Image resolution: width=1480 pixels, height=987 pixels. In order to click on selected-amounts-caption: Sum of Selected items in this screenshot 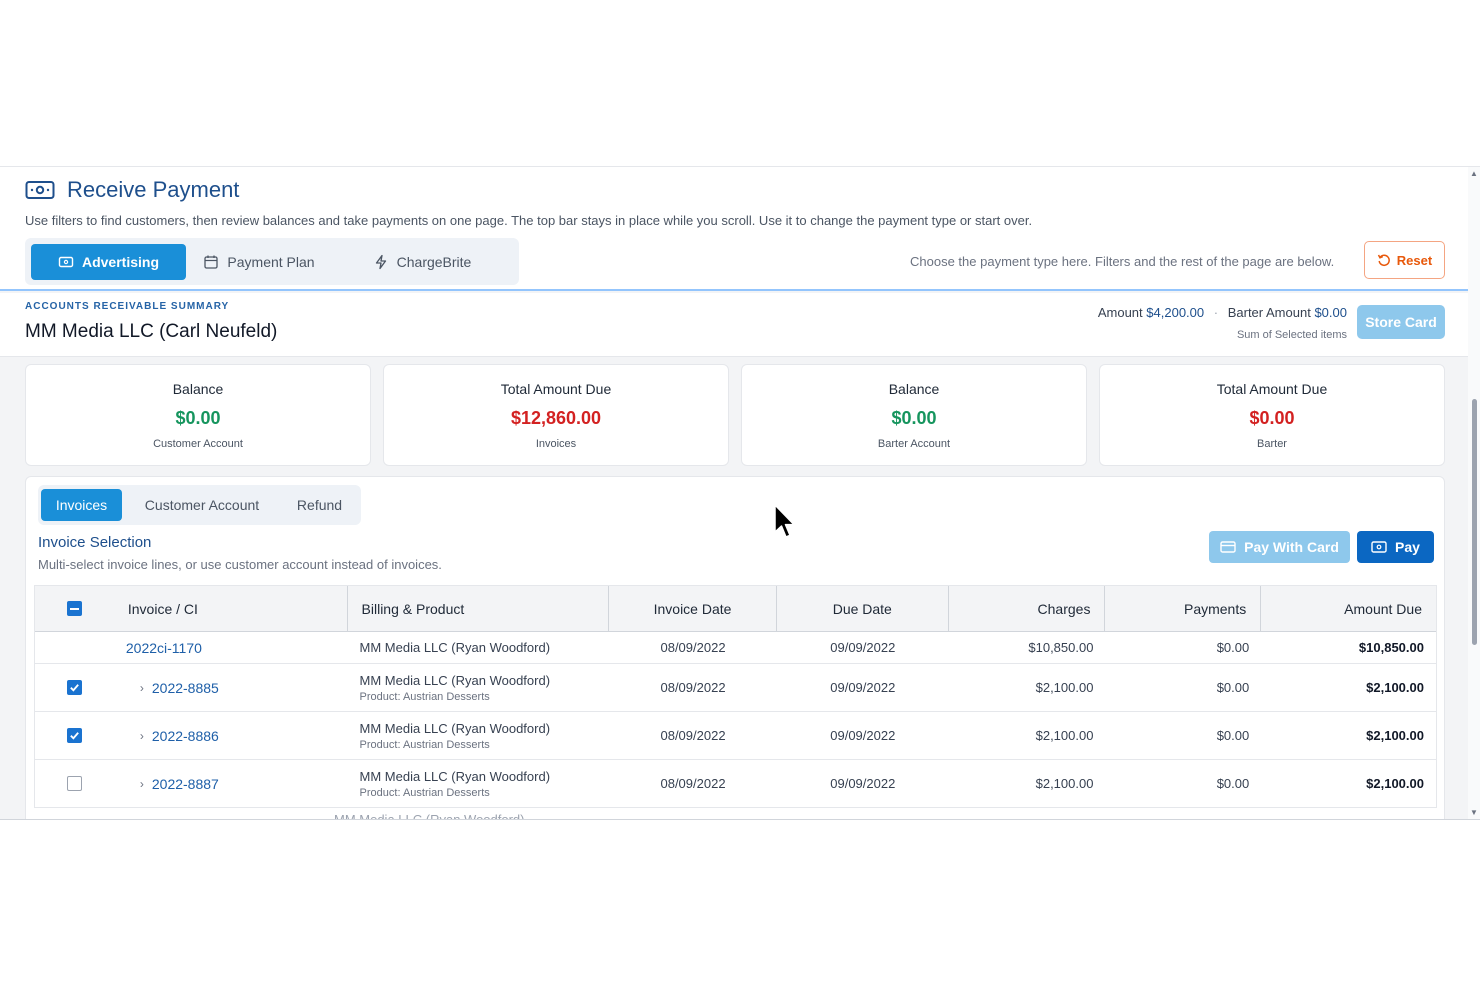, I will do `click(1291, 335)`.